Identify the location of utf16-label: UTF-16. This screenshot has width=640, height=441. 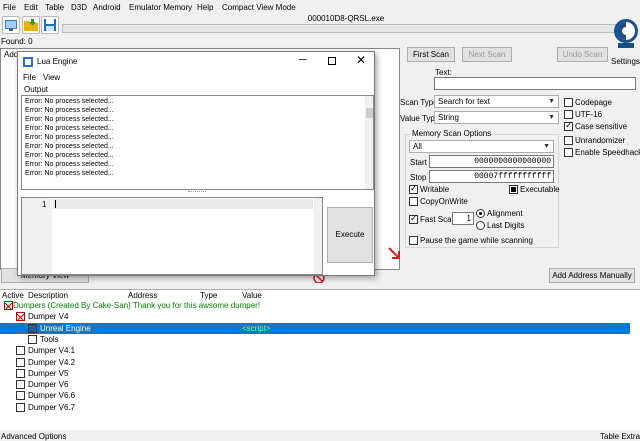
(589, 114).